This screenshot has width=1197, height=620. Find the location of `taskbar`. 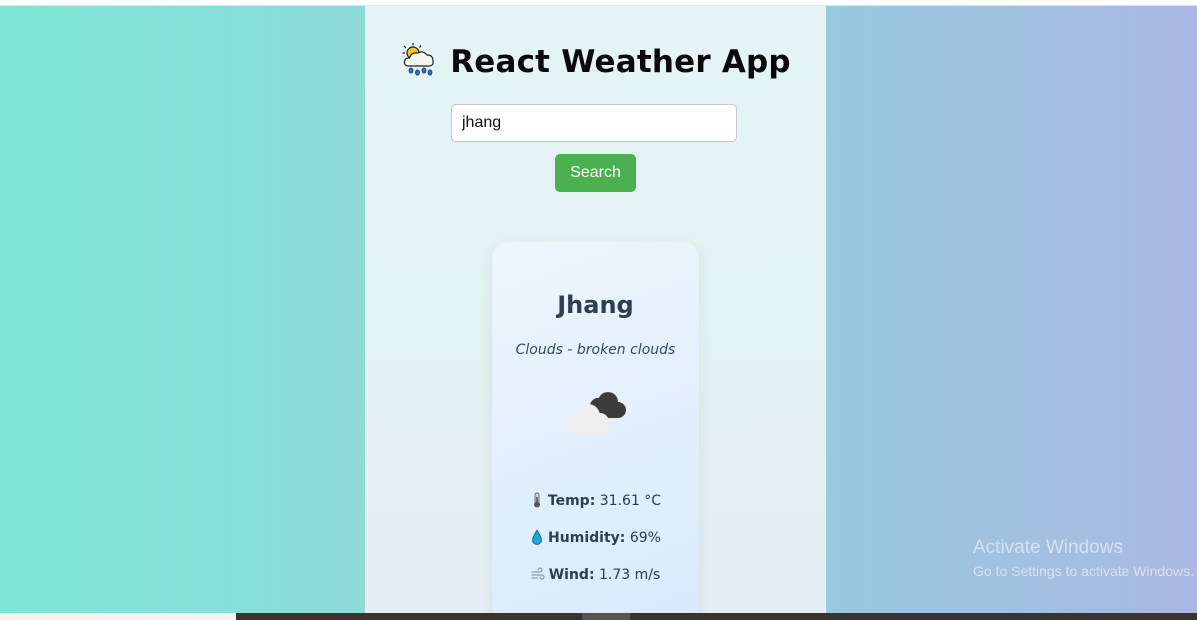

taskbar is located at coordinates (598, 616).